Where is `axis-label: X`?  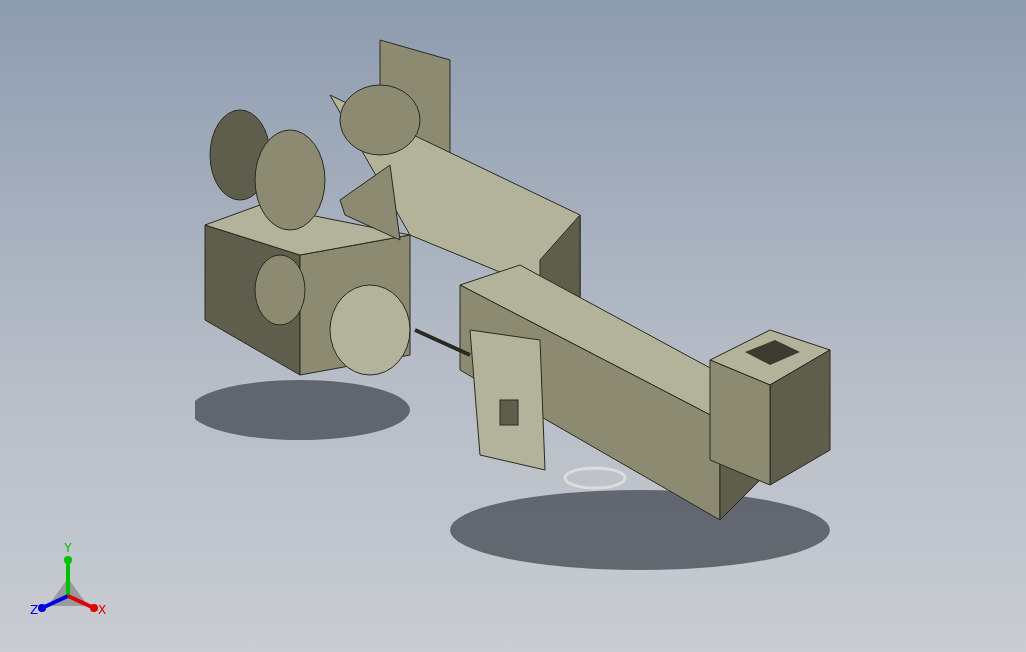
axis-label: X is located at coordinates (102, 610).